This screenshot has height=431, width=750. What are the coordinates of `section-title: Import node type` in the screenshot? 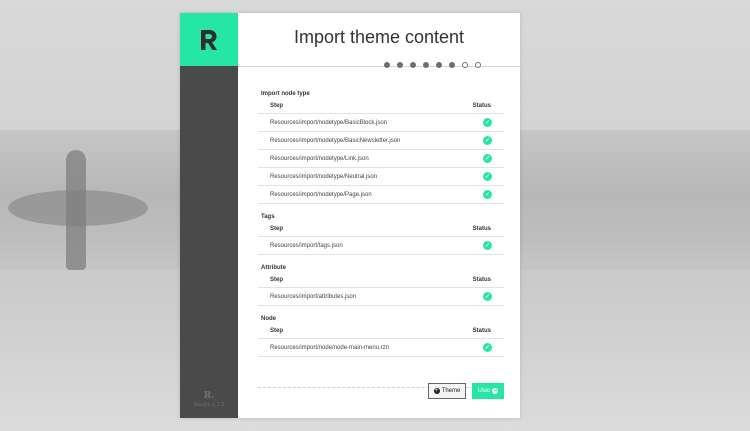 It's located at (285, 94).